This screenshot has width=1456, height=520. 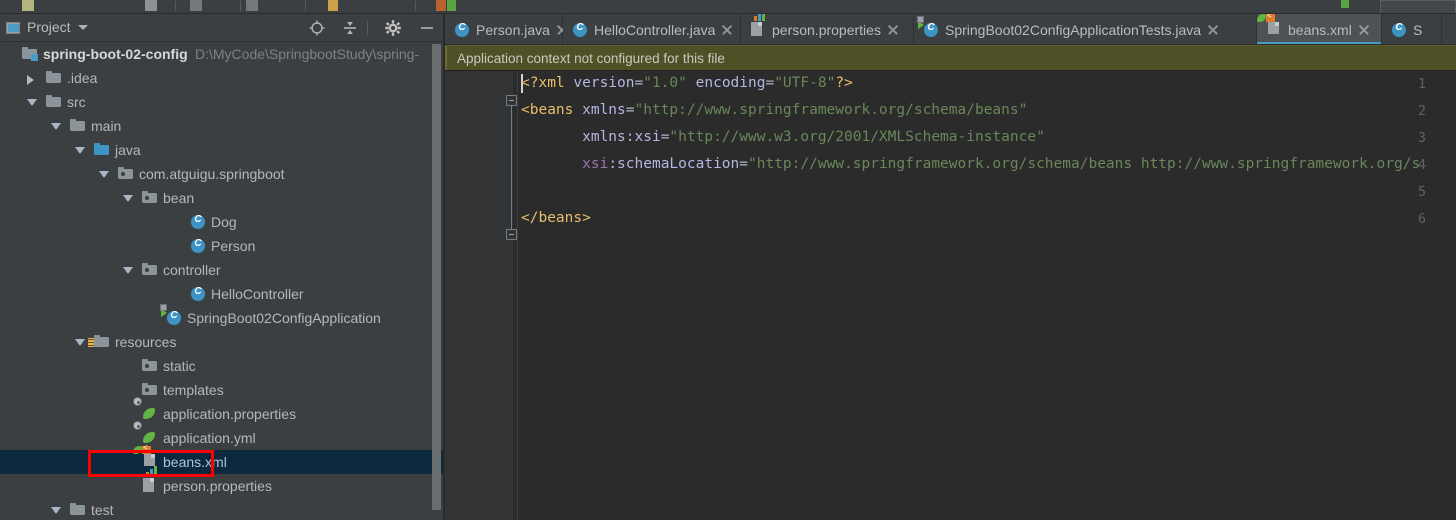 I want to click on gear-icon, so click(x=393, y=28).